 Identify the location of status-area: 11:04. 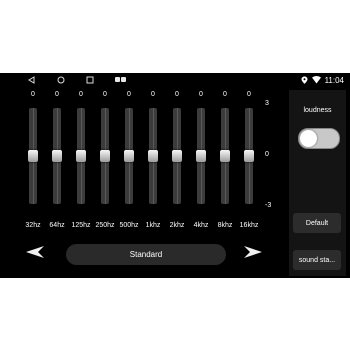
(322, 80).